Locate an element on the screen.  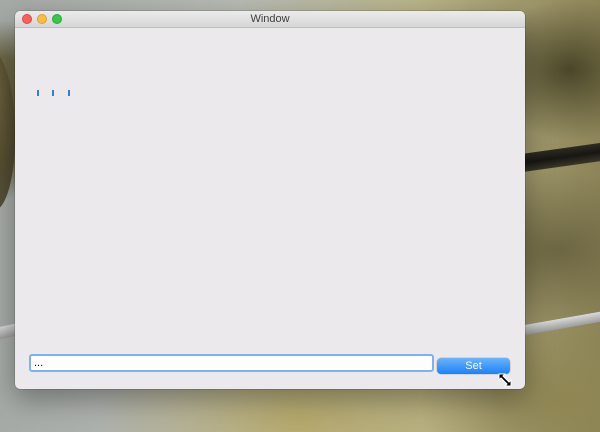
text-input is located at coordinates (231, 363).